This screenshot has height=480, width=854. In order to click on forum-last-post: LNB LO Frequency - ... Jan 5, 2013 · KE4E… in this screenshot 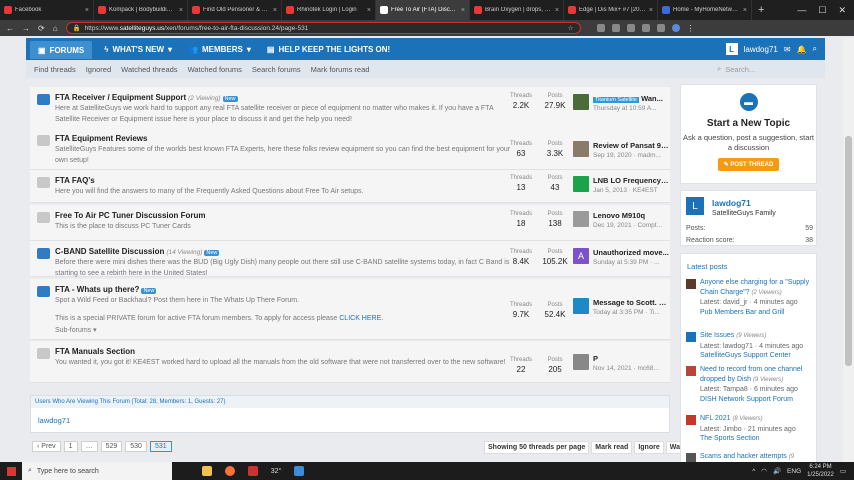, I will do `click(621, 185)`.